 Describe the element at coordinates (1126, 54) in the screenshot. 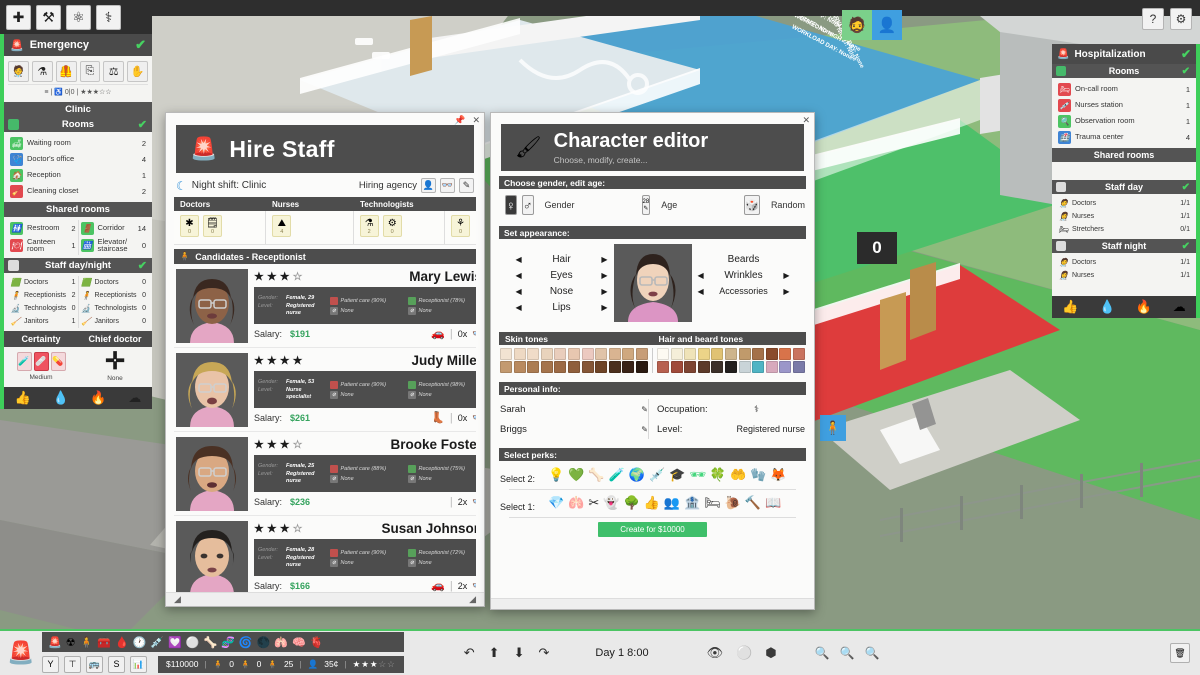

I see `hospitalization-header: 🚨 Hospitalization ✔` at that location.